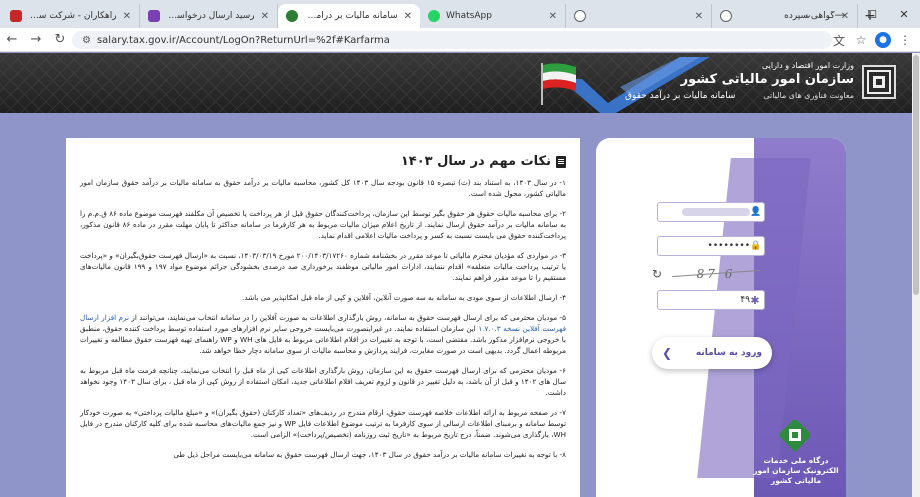  I want to click on password-value: ••••••••, so click(728, 246).